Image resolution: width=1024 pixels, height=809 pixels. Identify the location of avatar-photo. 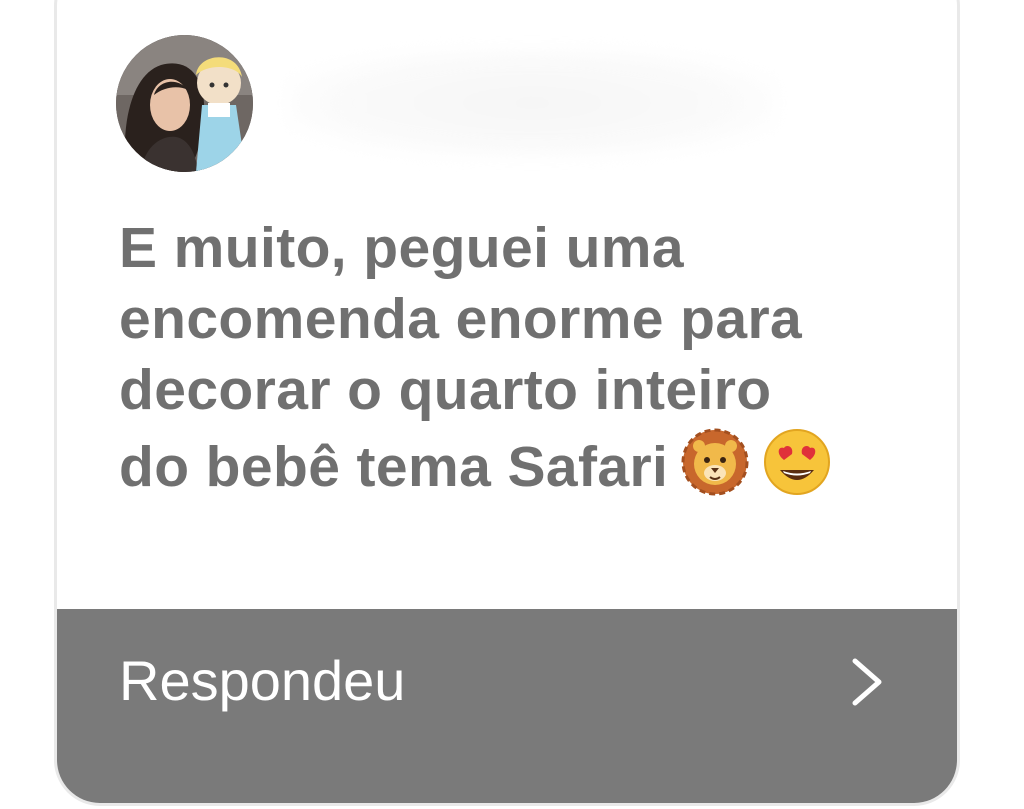
(184, 103).